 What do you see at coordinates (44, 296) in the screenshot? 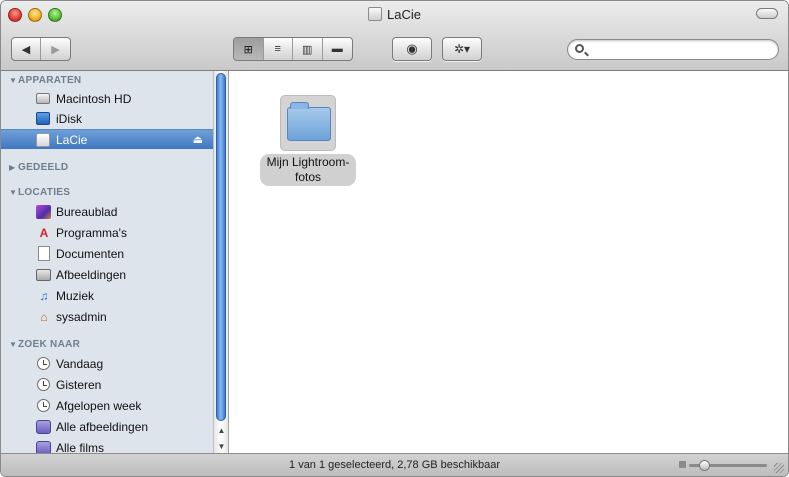
I see `music-icon: ♫` at bounding box center [44, 296].